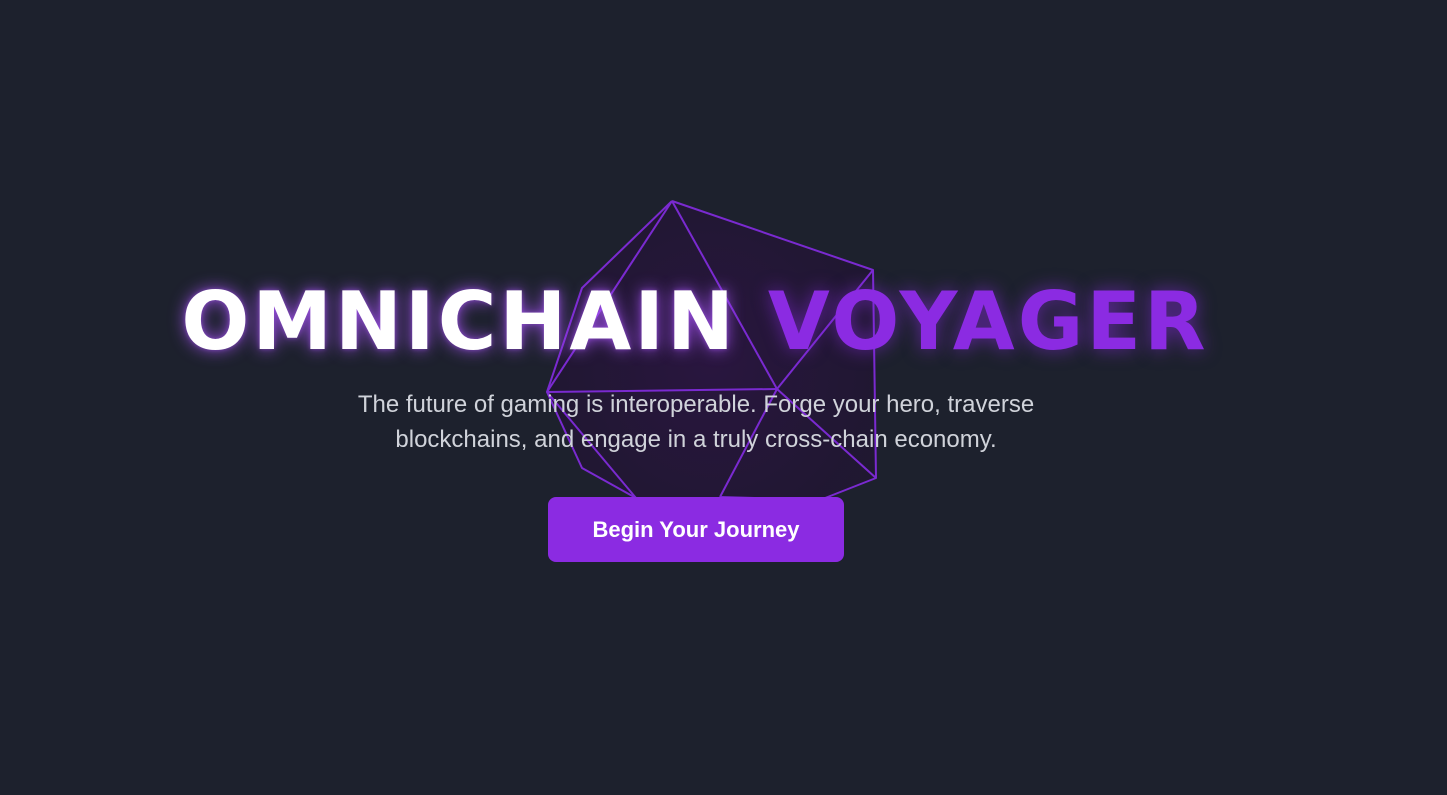 Image resolution: width=1447 pixels, height=795 pixels. Describe the element at coordinates (988, 321) in the screenshot. I see `hero-title-voyager: VOYAGER` at that location.